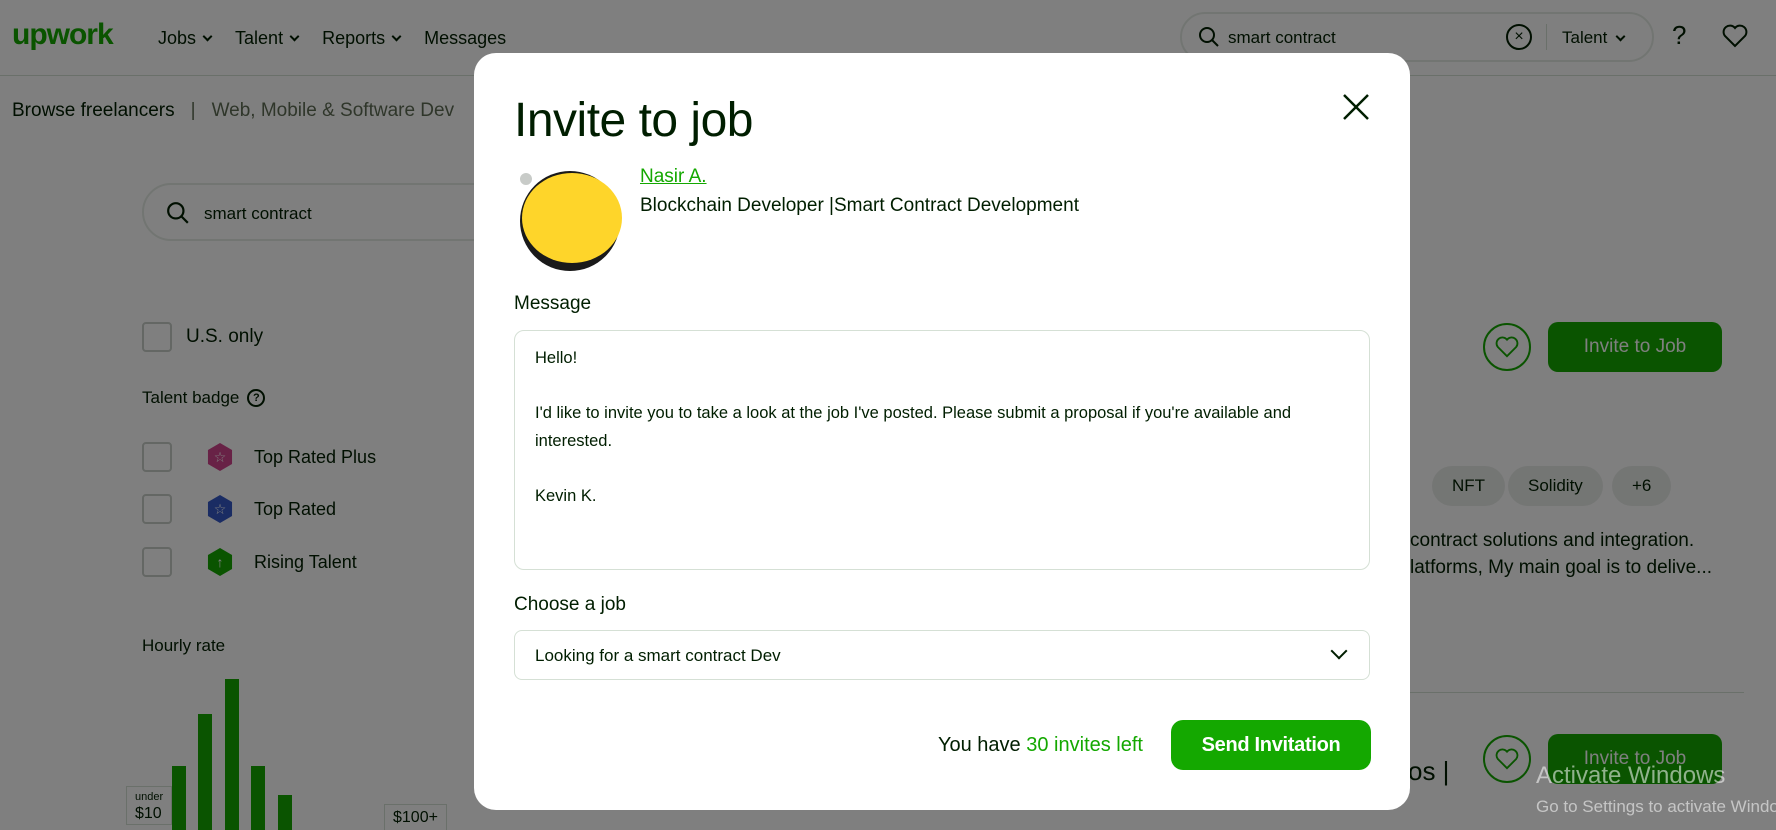  I want to click on windows-watermark: Activate Windows, so click(1631, 775).